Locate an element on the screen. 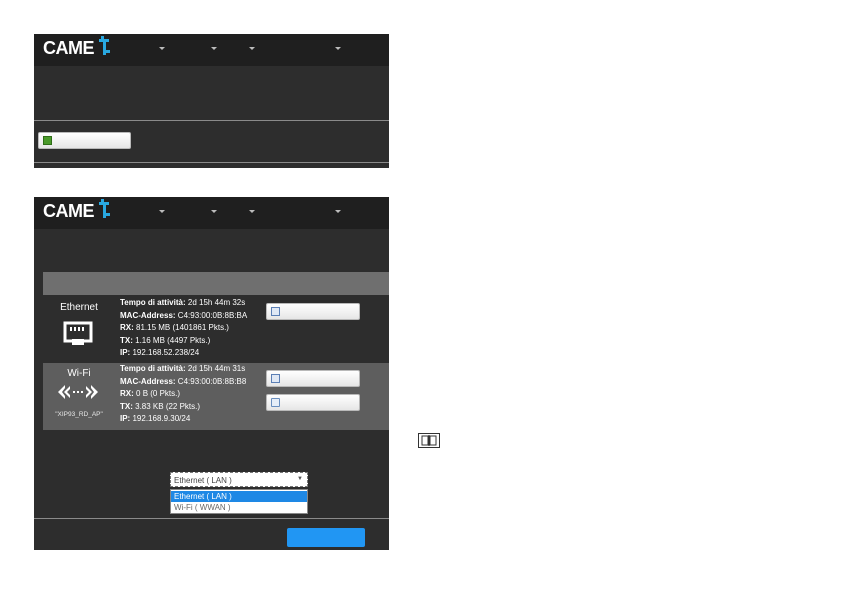 Image resolution: width=842 pixels, height=595 pixels. interface-name: Wi-Fi is located at coordinates (79, 373).